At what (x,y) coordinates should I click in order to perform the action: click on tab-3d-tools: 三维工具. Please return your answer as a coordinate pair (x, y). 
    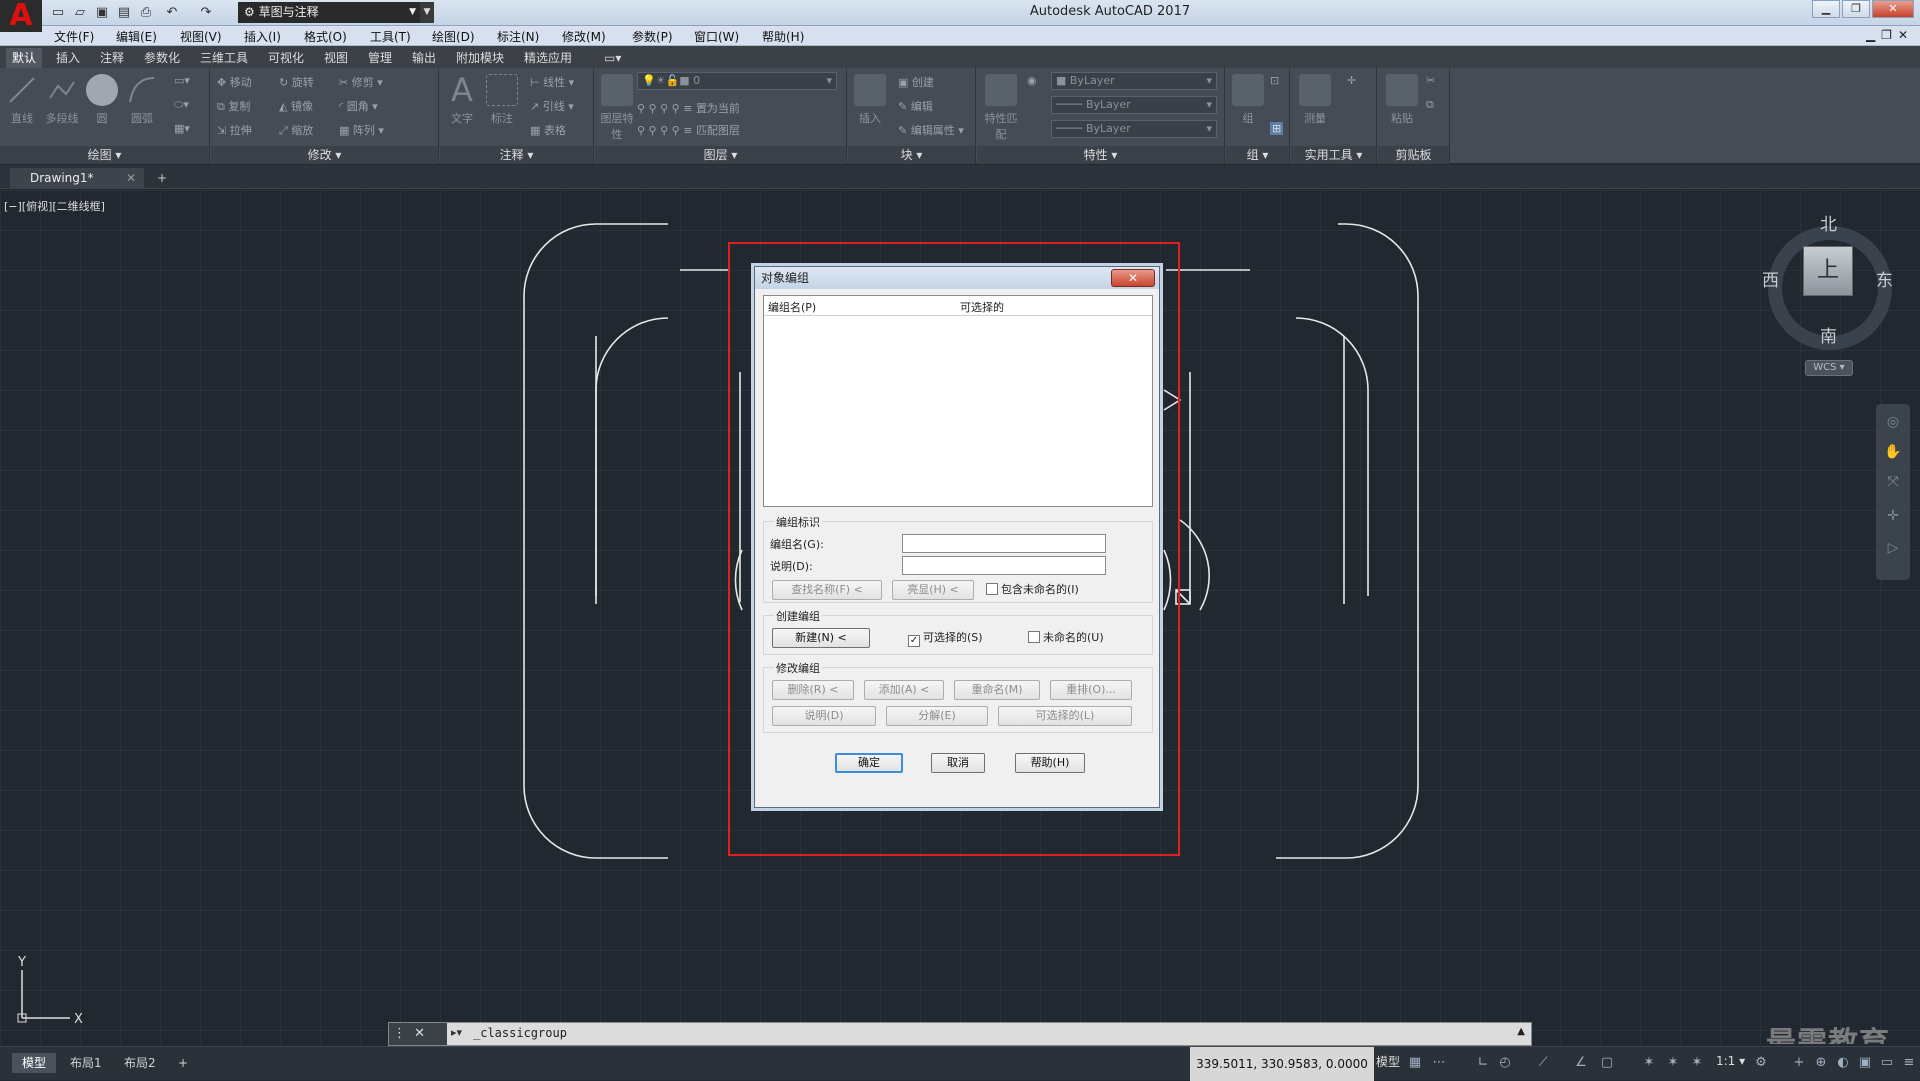
    Looking at the image, I should click on (224, 58).